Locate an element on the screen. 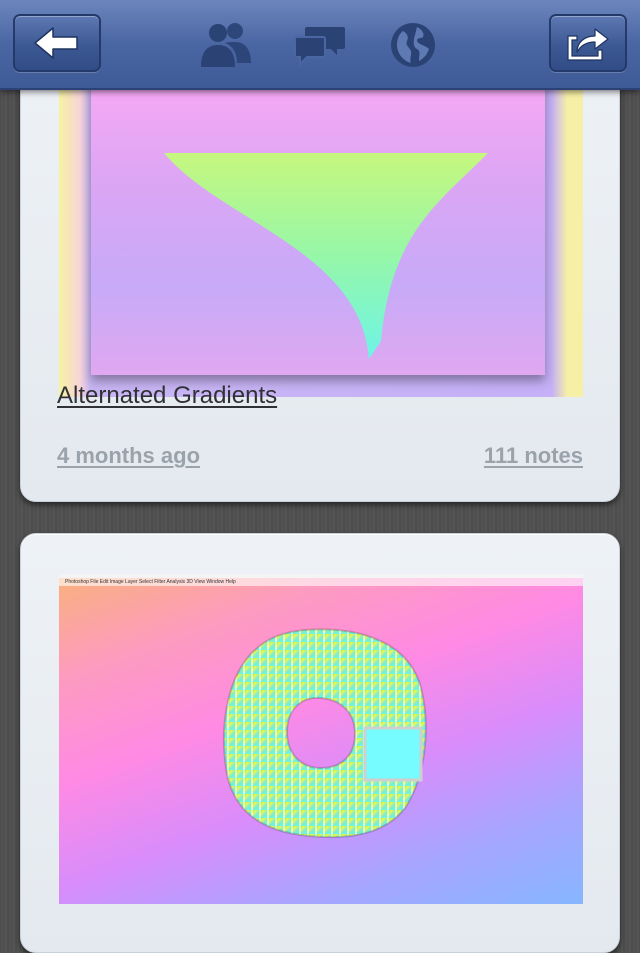  people-icon is located at coordinates (226, 45).